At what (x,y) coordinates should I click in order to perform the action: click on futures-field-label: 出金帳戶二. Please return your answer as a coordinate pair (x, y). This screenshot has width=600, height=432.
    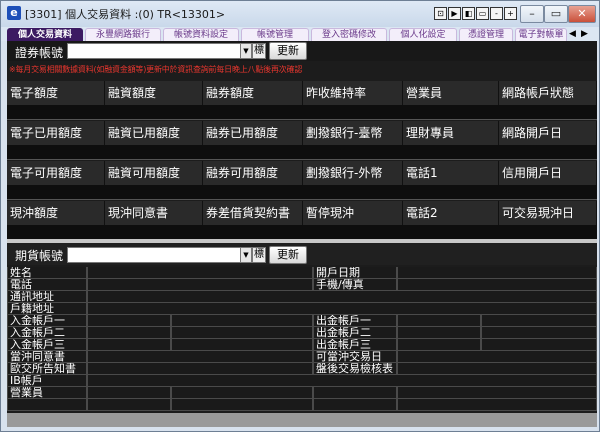
    Looking at the image, I should click on (355, 333).